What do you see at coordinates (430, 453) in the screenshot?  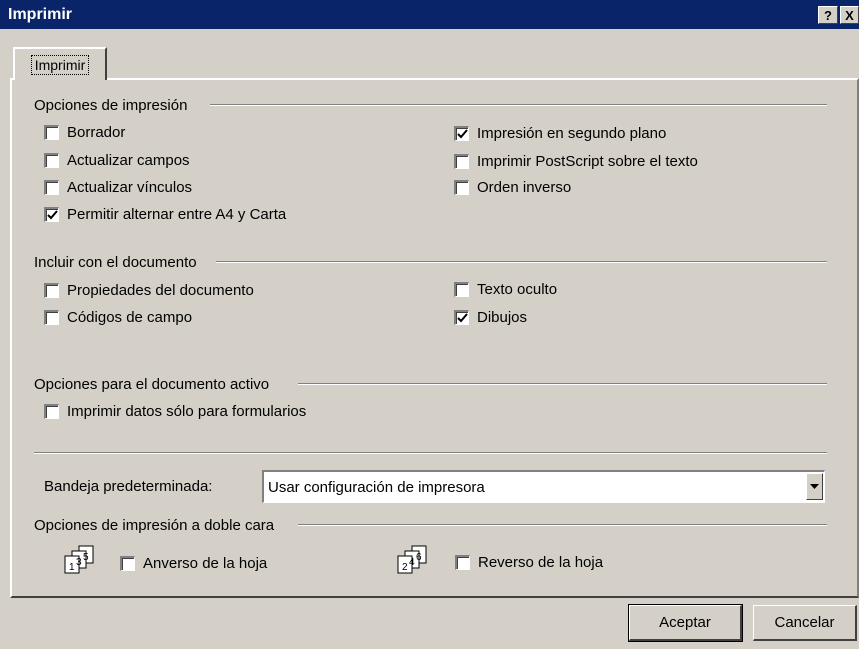 I see `section-separator` at bounding box center [430, 453].